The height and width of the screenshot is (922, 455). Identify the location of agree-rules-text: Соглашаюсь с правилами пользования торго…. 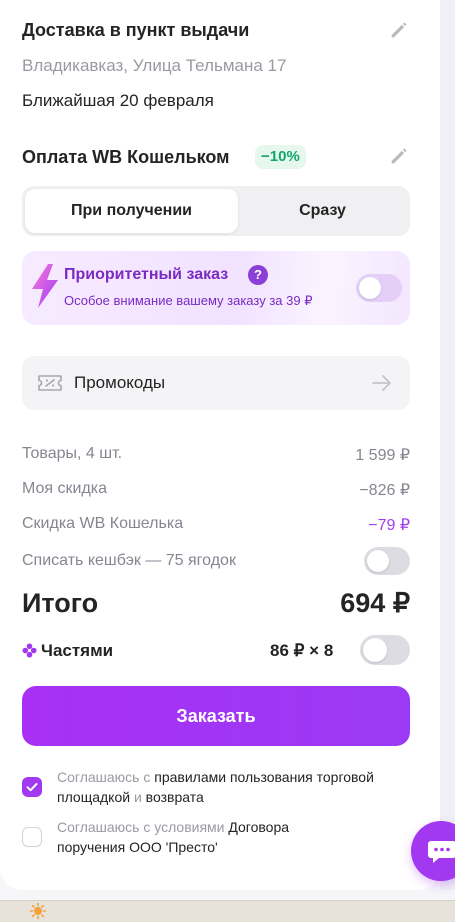
(237, 787).